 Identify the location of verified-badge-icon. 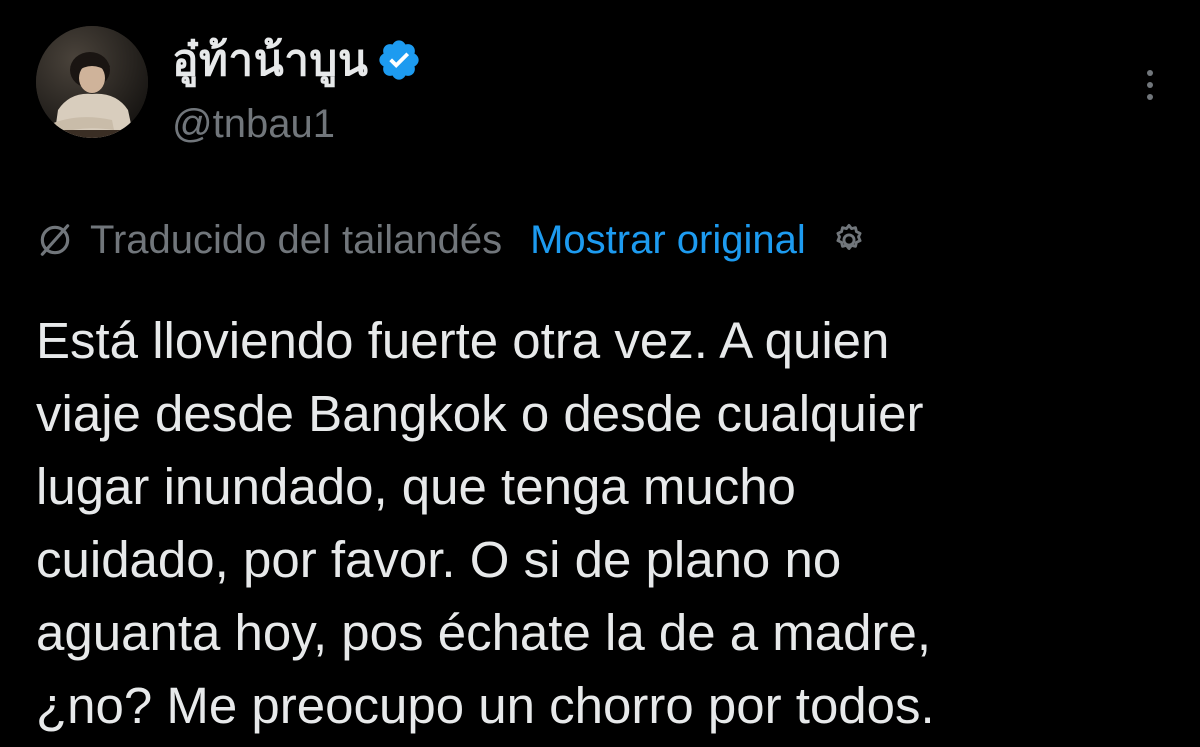
(399, 60).